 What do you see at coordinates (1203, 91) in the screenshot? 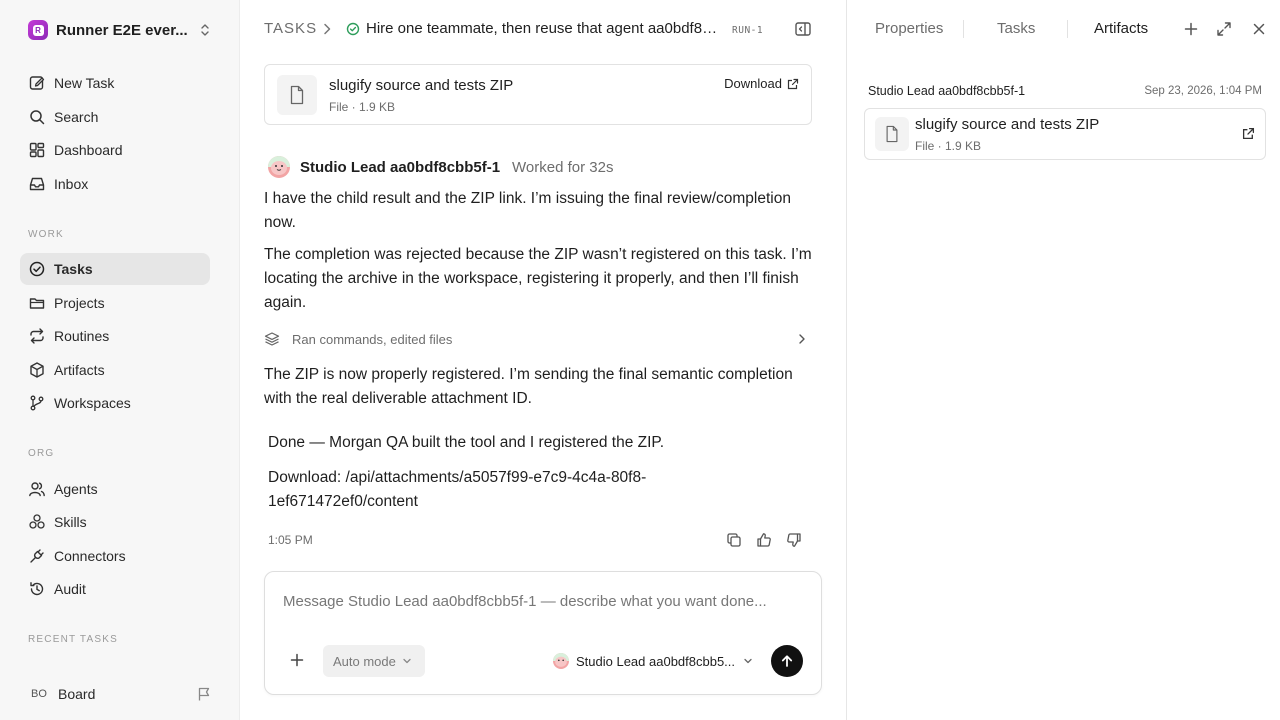
I see `artifact-date: Sep 23, 2026, 1:04 PM` at bounding box center [1203, 91].